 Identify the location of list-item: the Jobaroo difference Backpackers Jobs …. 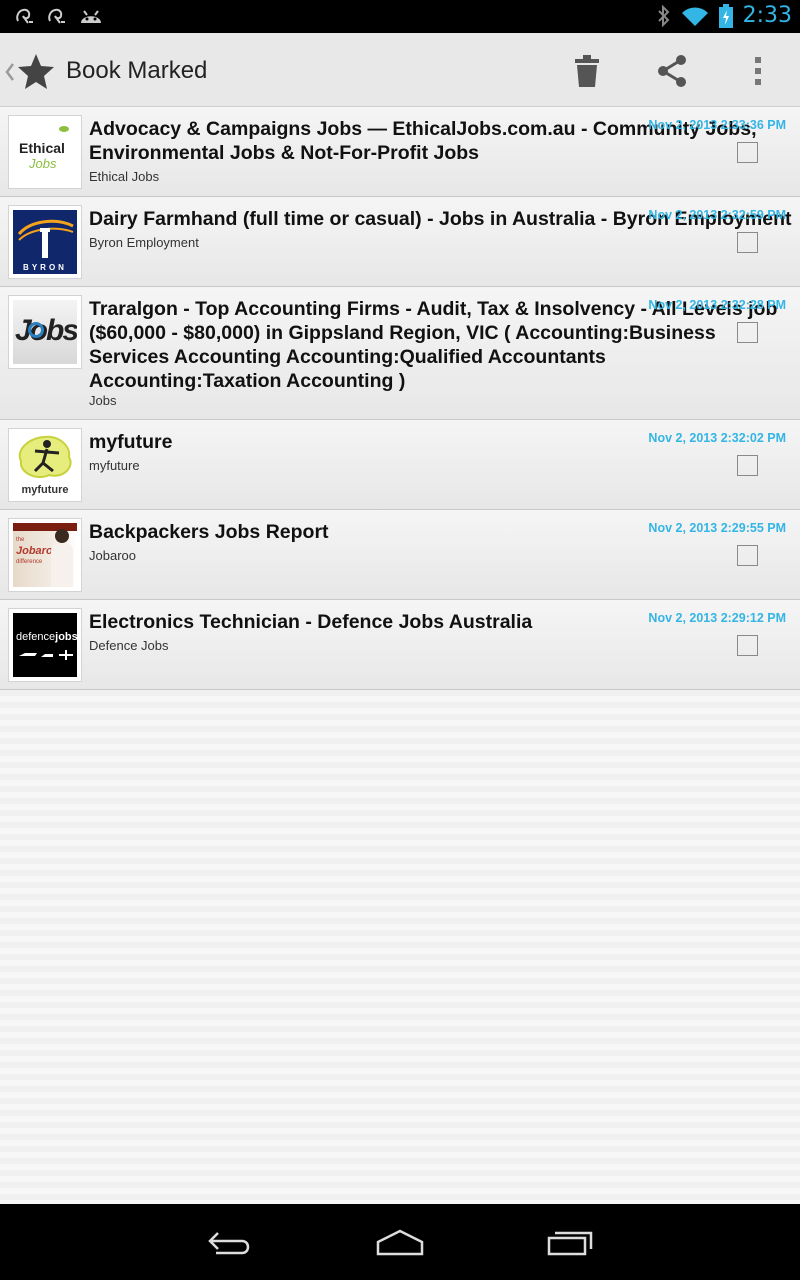
(400, 555).